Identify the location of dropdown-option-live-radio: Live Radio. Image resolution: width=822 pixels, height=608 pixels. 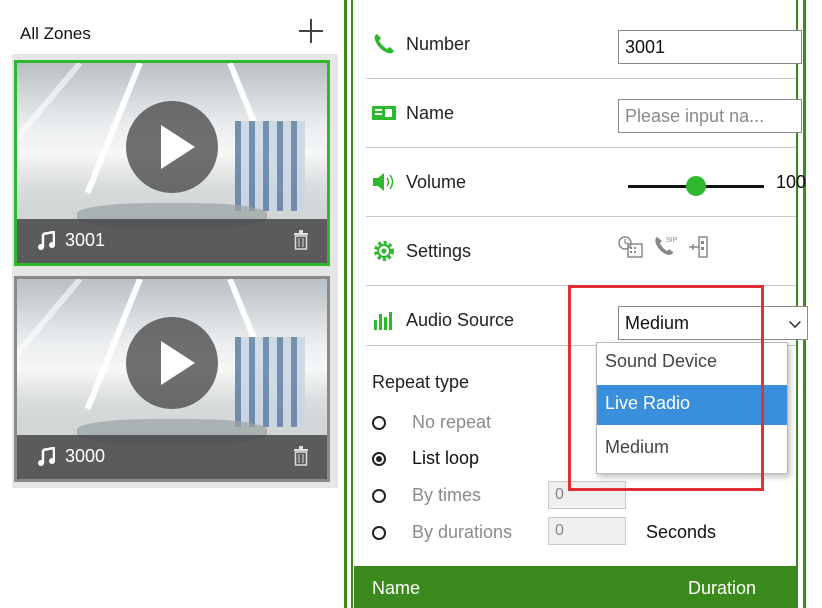
(692, 405).